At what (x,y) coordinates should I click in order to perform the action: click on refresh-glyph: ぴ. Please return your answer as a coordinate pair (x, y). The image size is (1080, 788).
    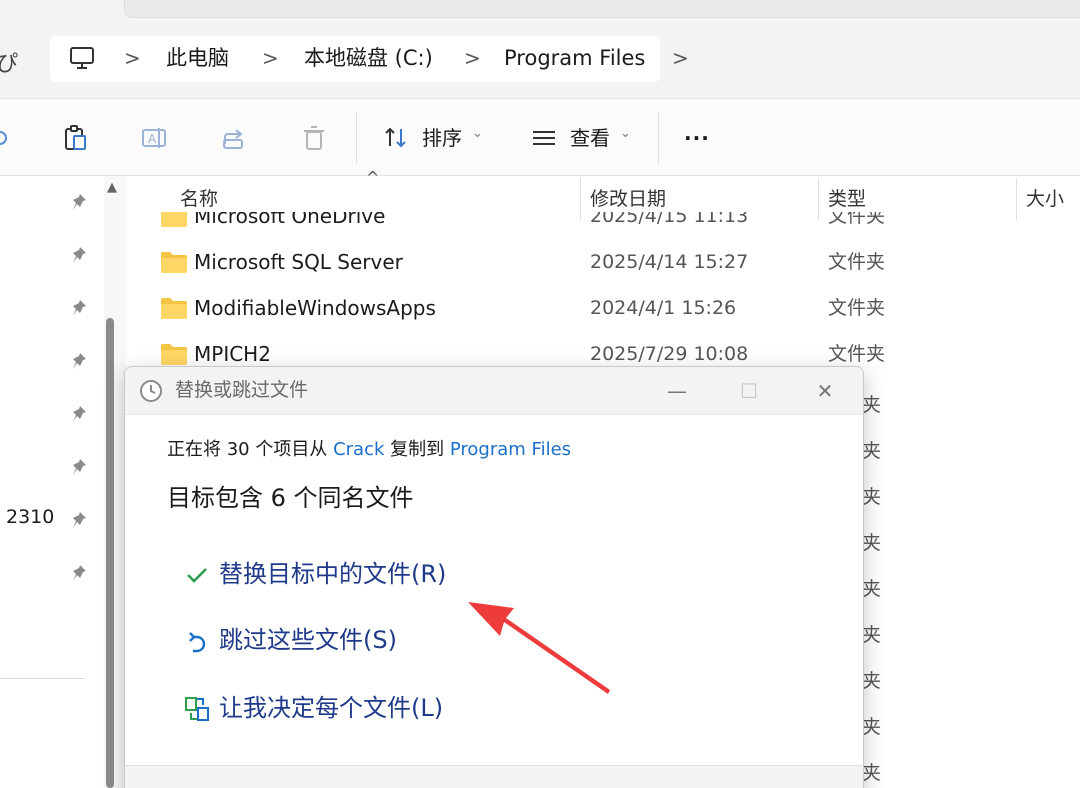
    Looking at the image, I should click on (9, 62).